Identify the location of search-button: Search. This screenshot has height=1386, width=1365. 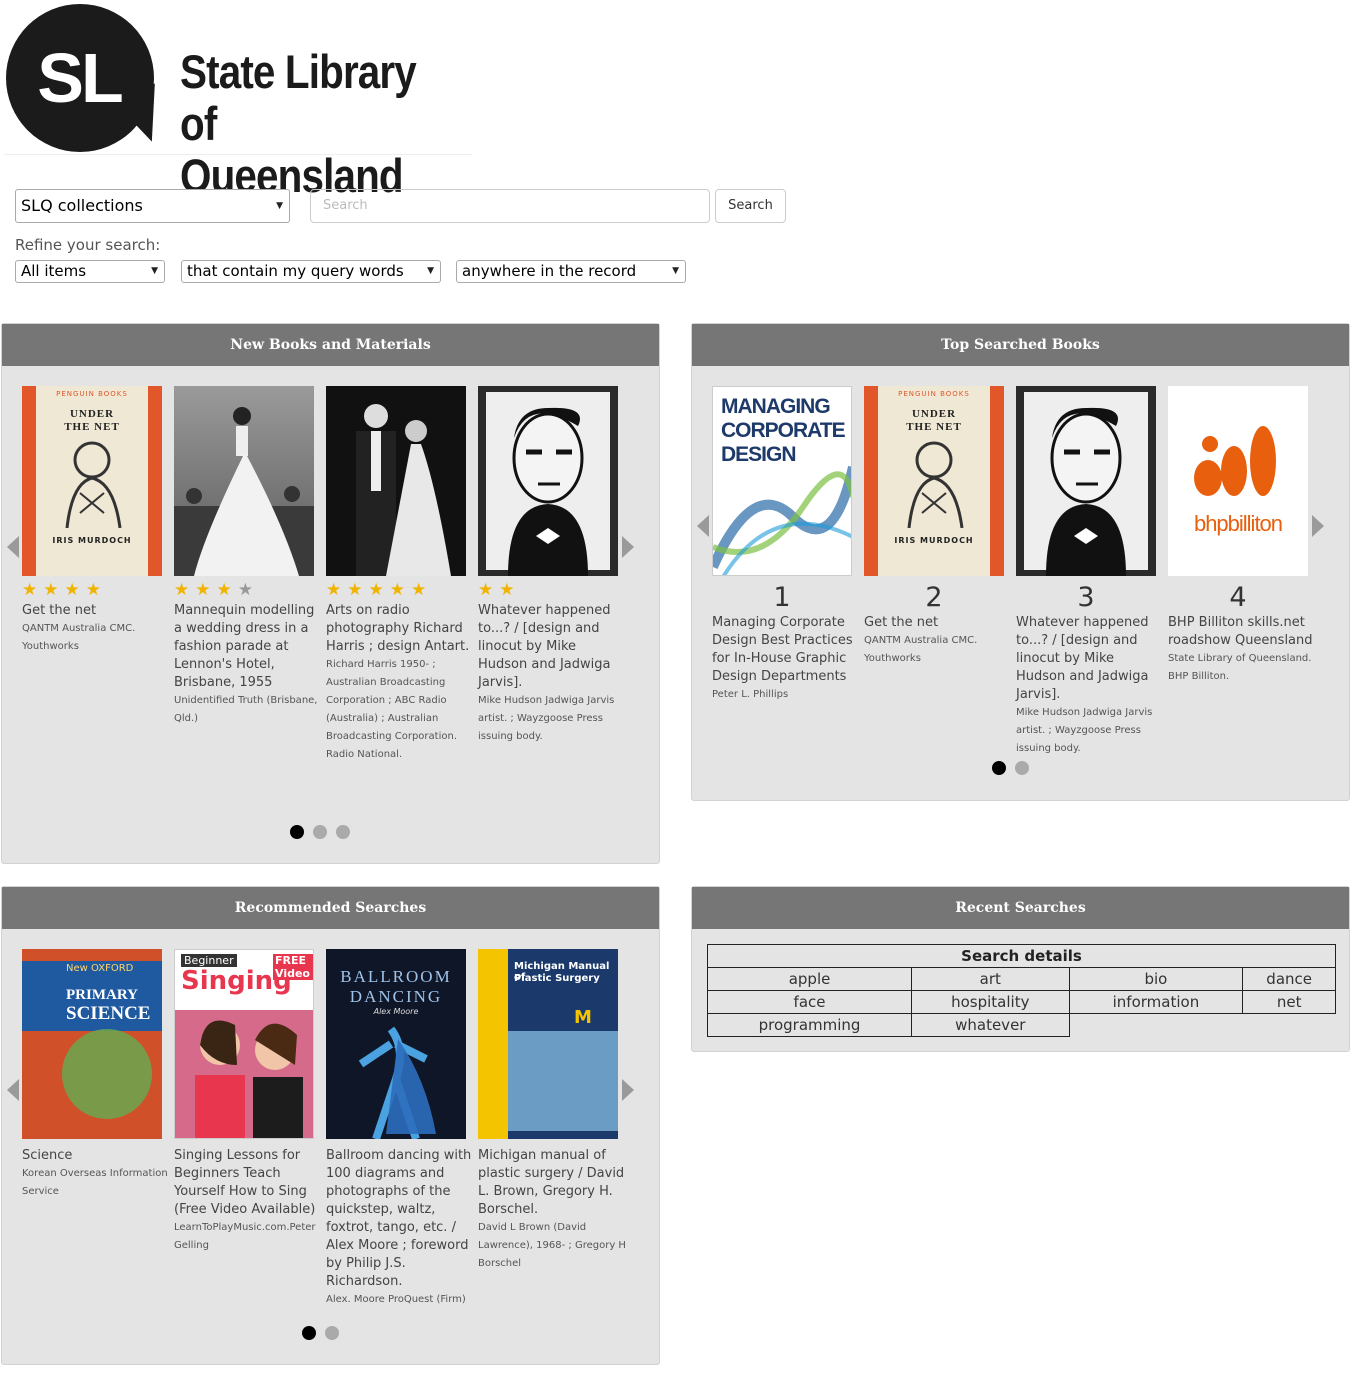
(750, 206).